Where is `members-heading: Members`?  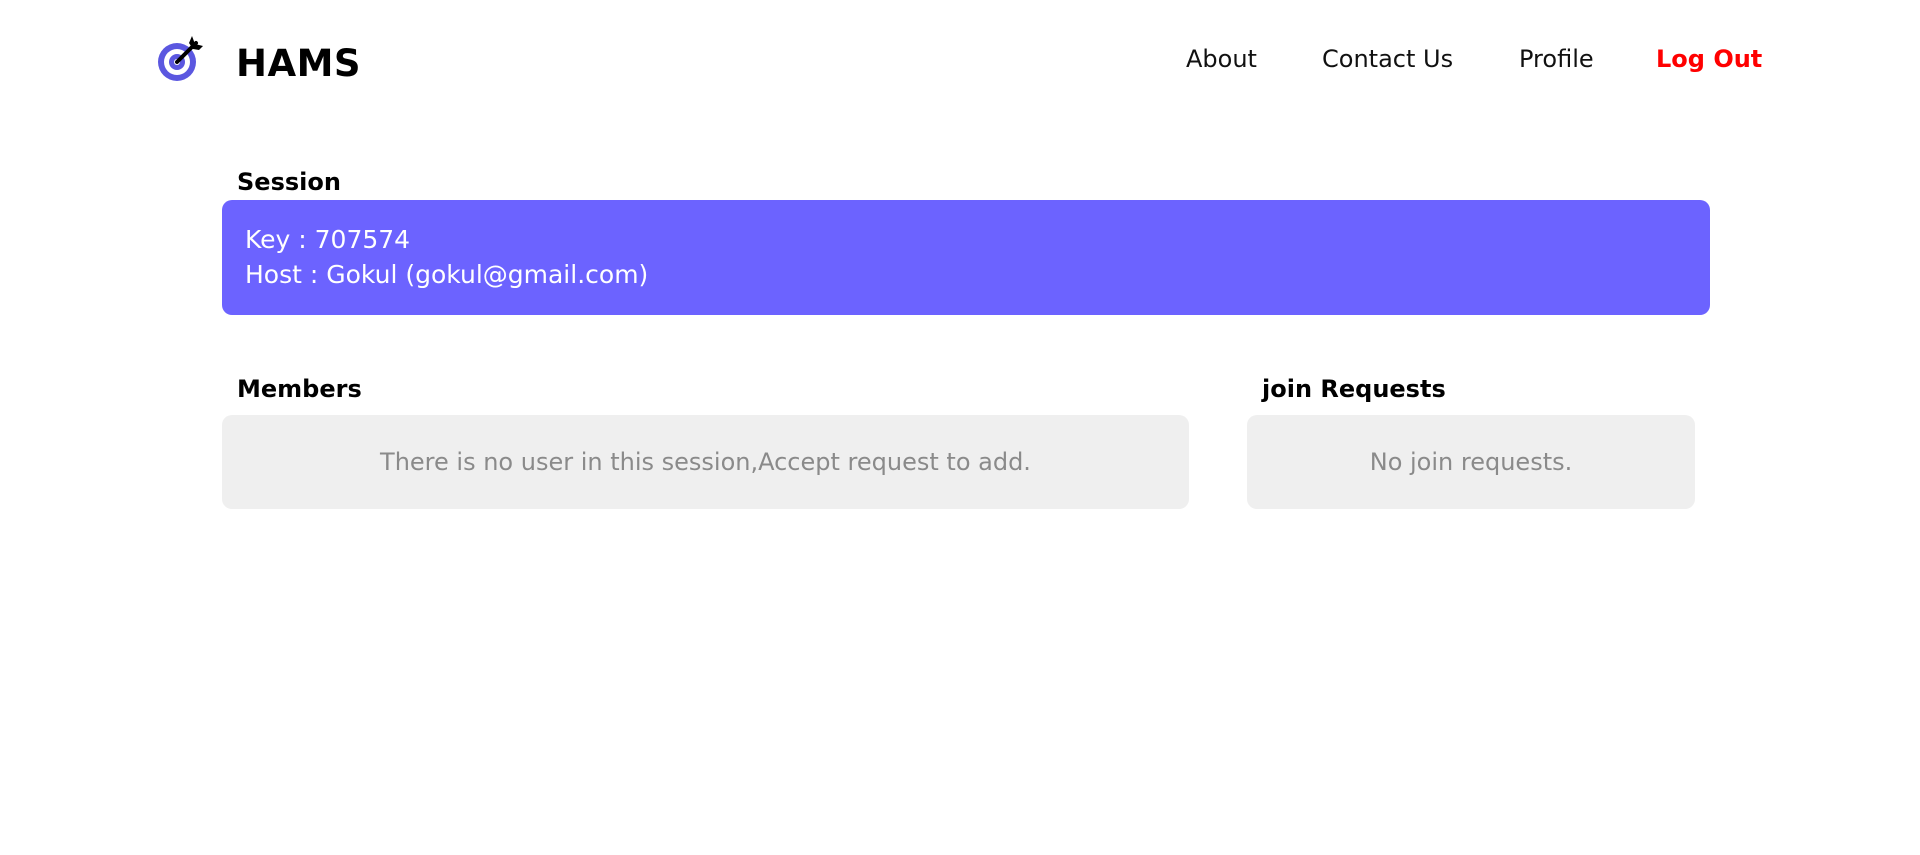 members-heading: Members is located at coordinates (299, 389).